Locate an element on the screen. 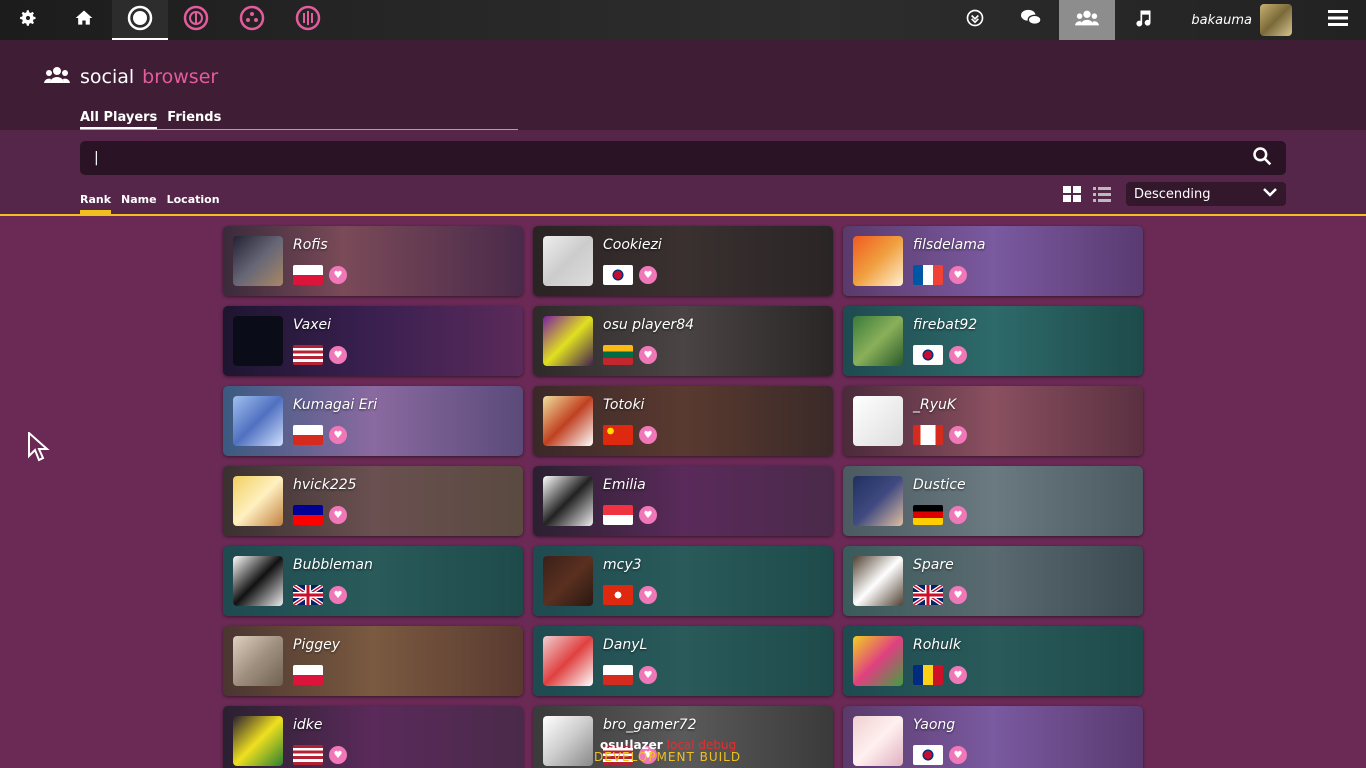  player-name: Cookiezi is located at coordinates (632, 245).